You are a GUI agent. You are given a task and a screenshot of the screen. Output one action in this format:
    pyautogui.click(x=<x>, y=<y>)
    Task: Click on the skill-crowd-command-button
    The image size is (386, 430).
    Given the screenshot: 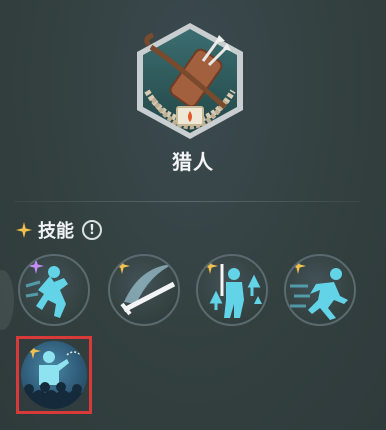 What is the action you would take?
    pyautogui.click(x=54, y=375)
    